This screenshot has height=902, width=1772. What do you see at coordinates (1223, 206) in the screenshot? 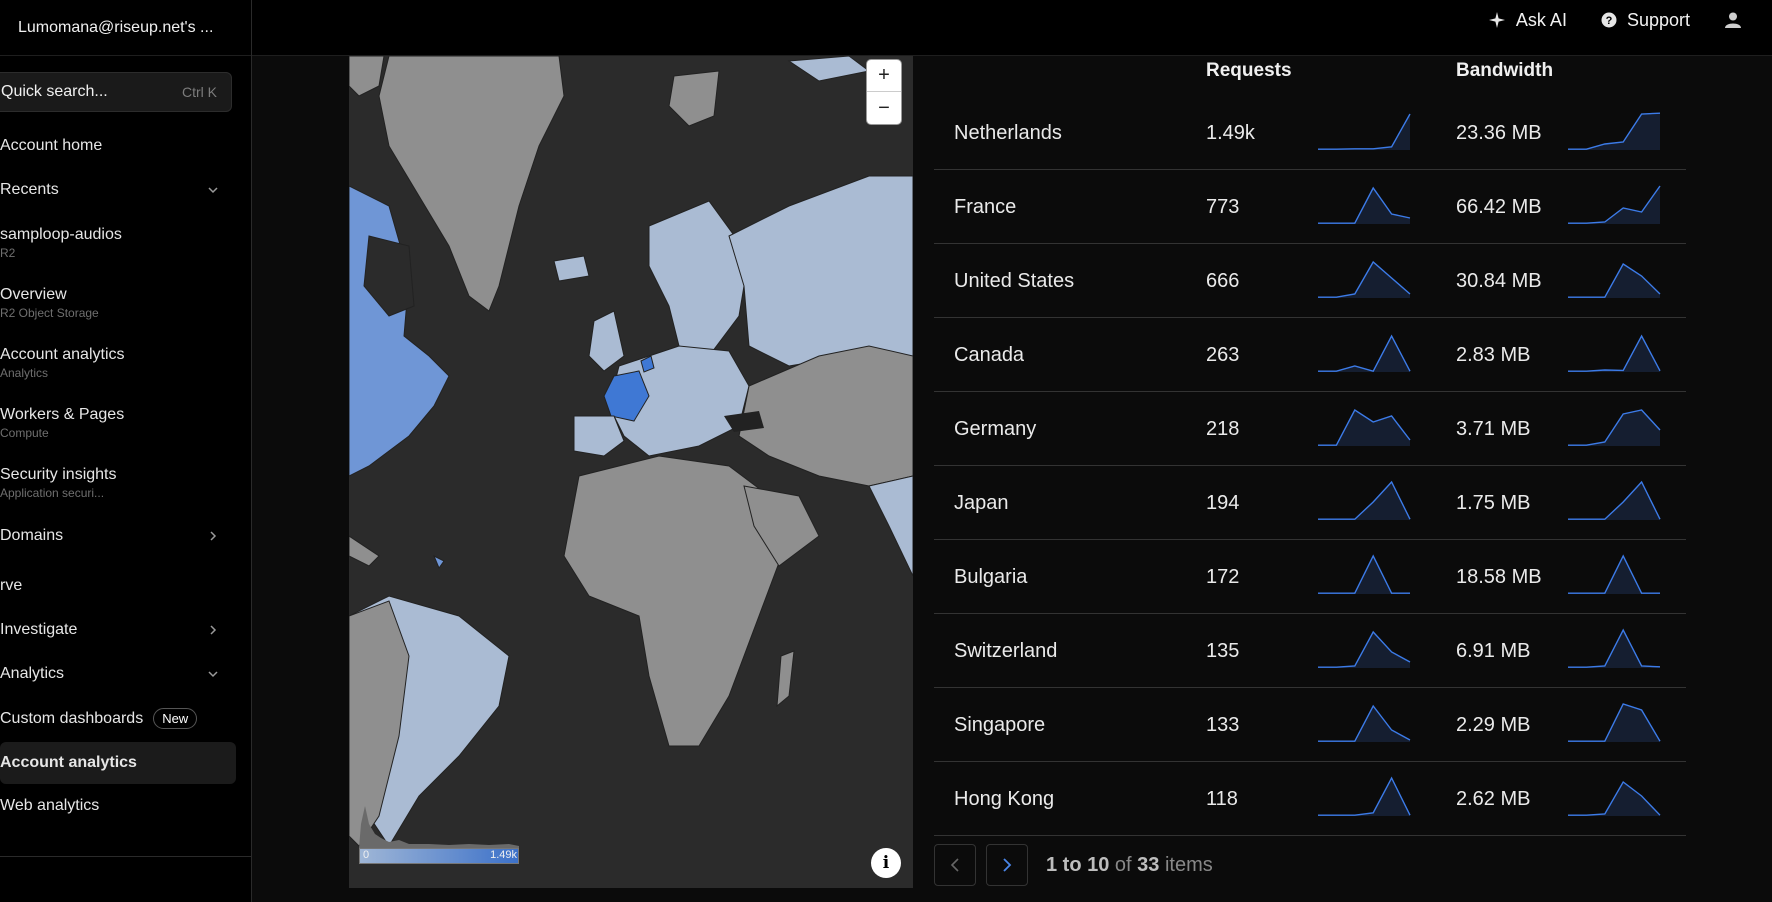
I see `requests-cell: 773` at bounding box center [1223, 206].